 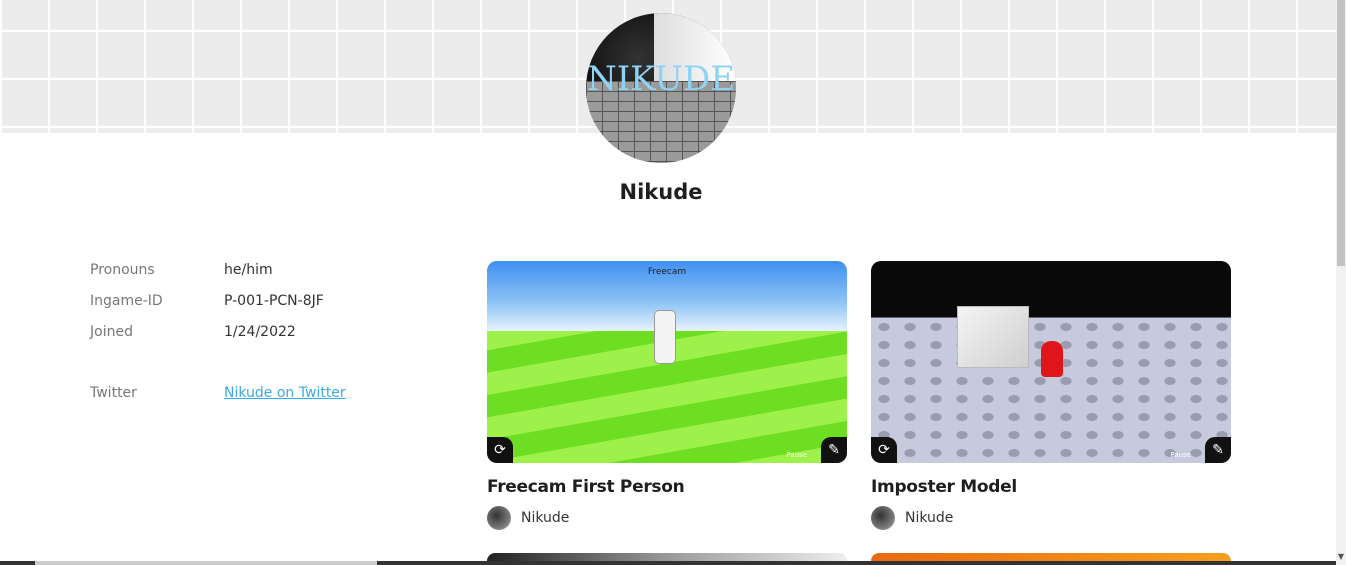 I want to click on cube-object, so click(x=993, y=337).